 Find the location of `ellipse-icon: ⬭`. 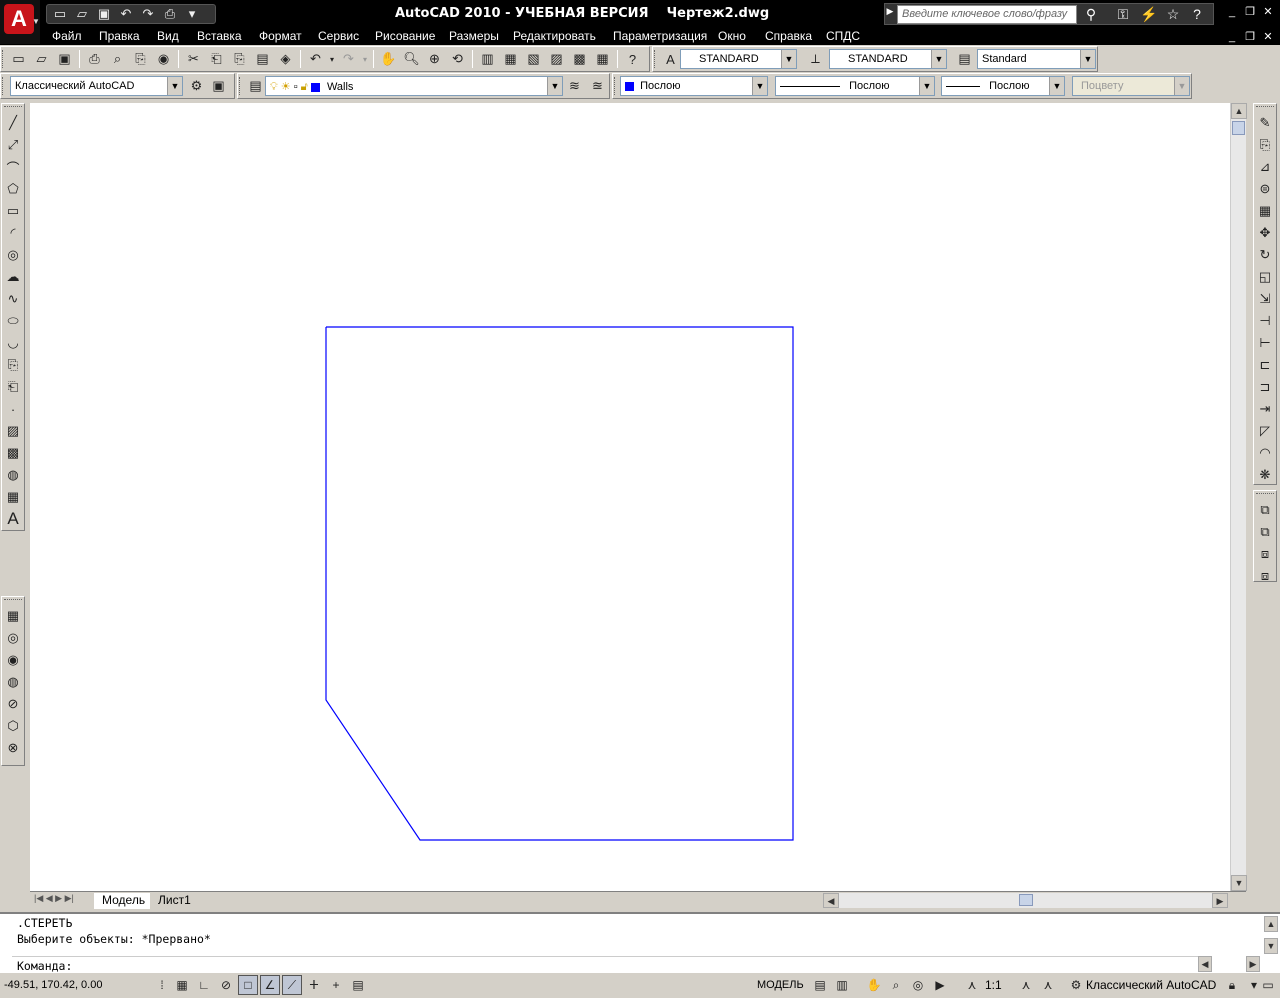

ellipse-icon: ⬭ is located at coordinates (13, 321).